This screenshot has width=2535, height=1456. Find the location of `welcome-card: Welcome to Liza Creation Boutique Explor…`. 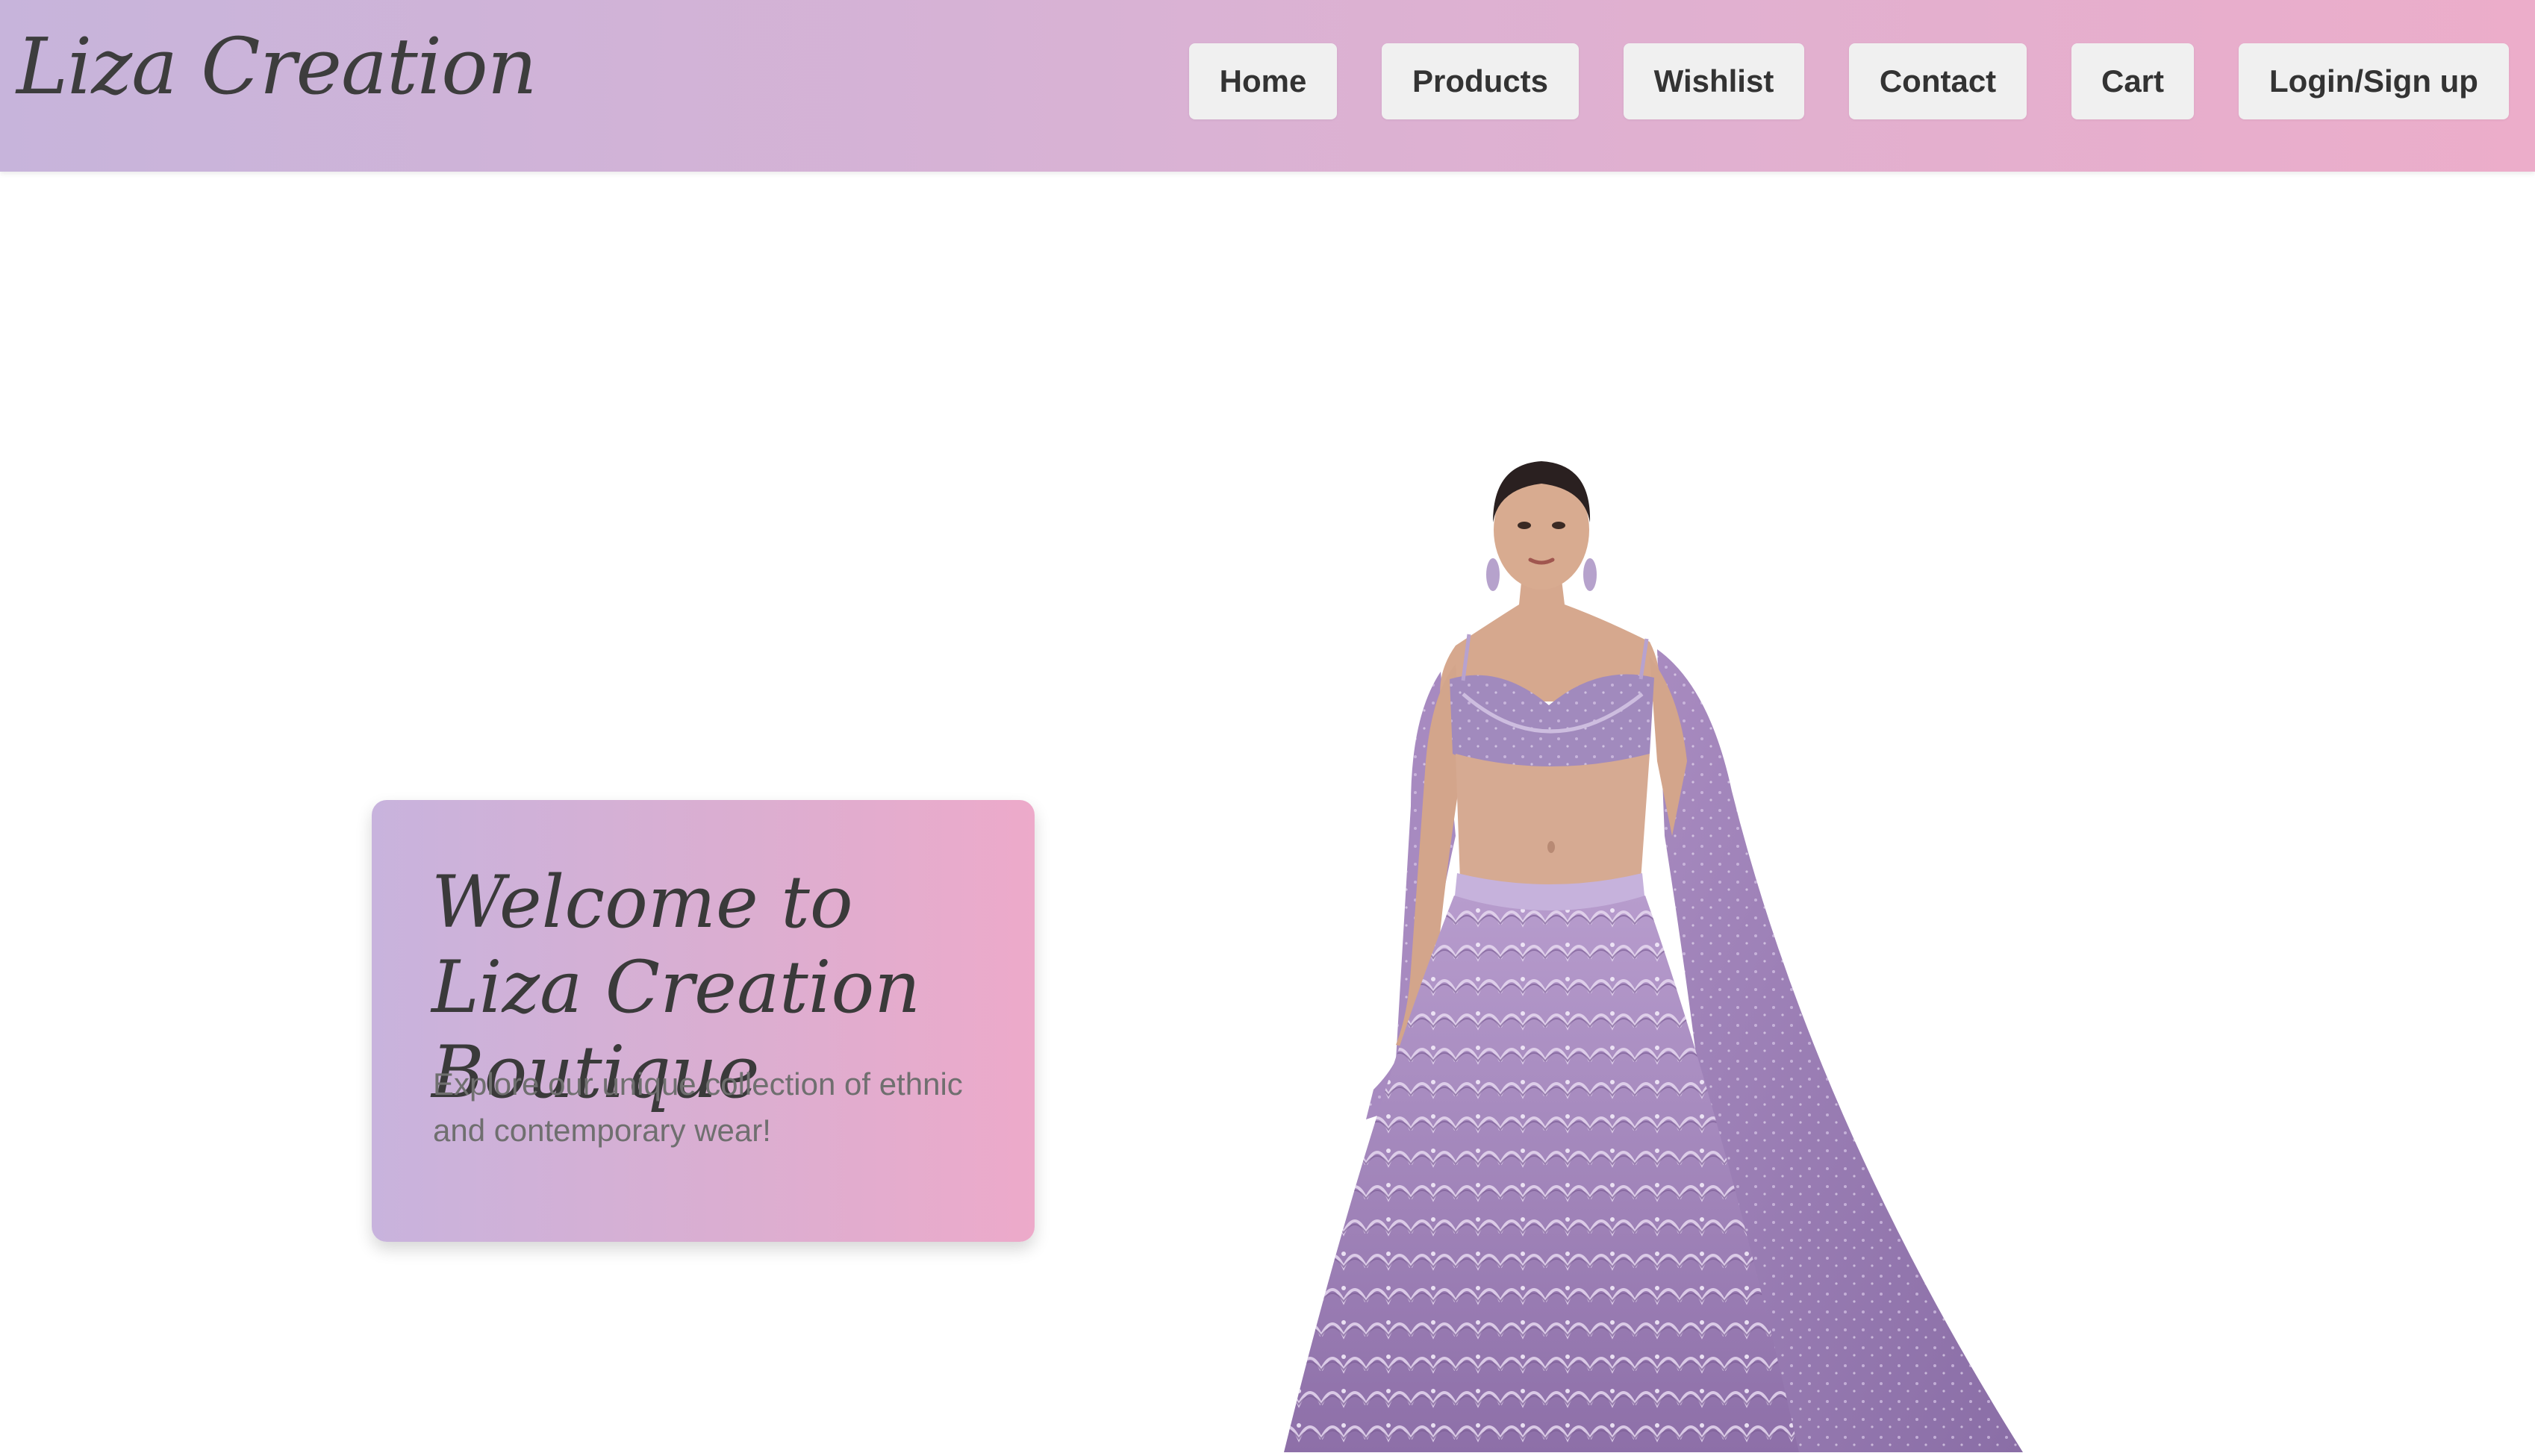

welcome-card: Welcome to Liza Creation Boutique Explor… is located at coordinates (703, 1021).